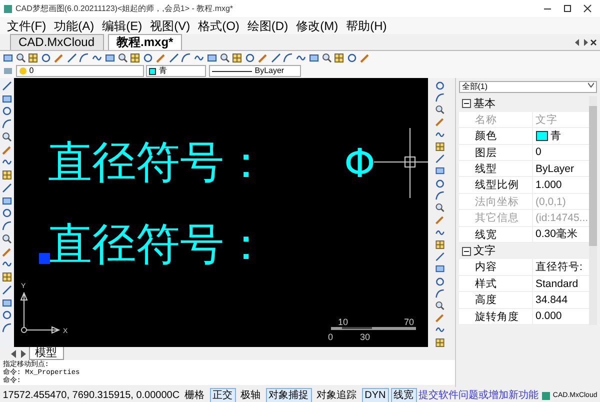 The image size is (600, 402). What do you see at coordinates (251, 395) in the screenshot?
I see `status-toggle: 极轴` at bounding box center [251, 395].